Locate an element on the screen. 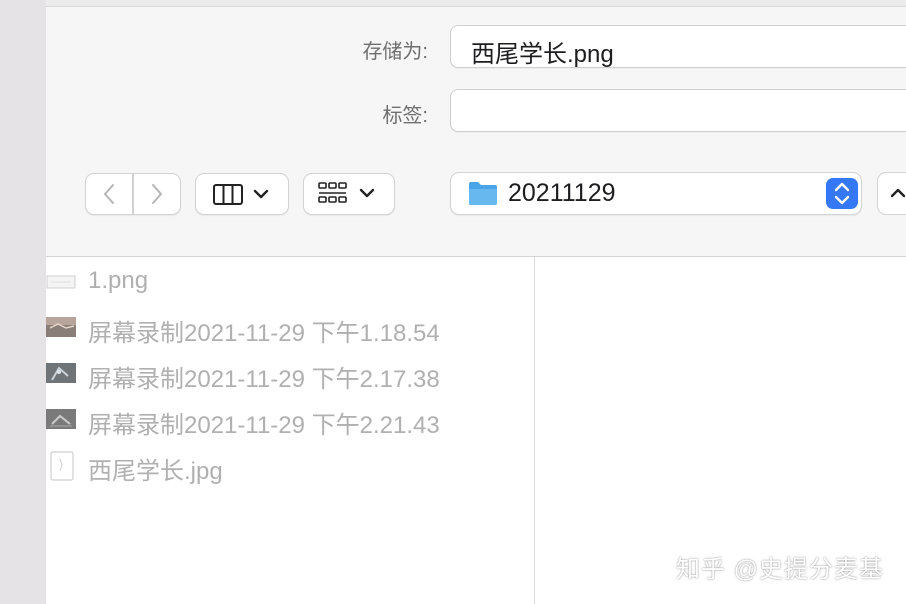 This screenshot has height=604, width=906. tags-label: 标签: is located at coordinates (405, 116).